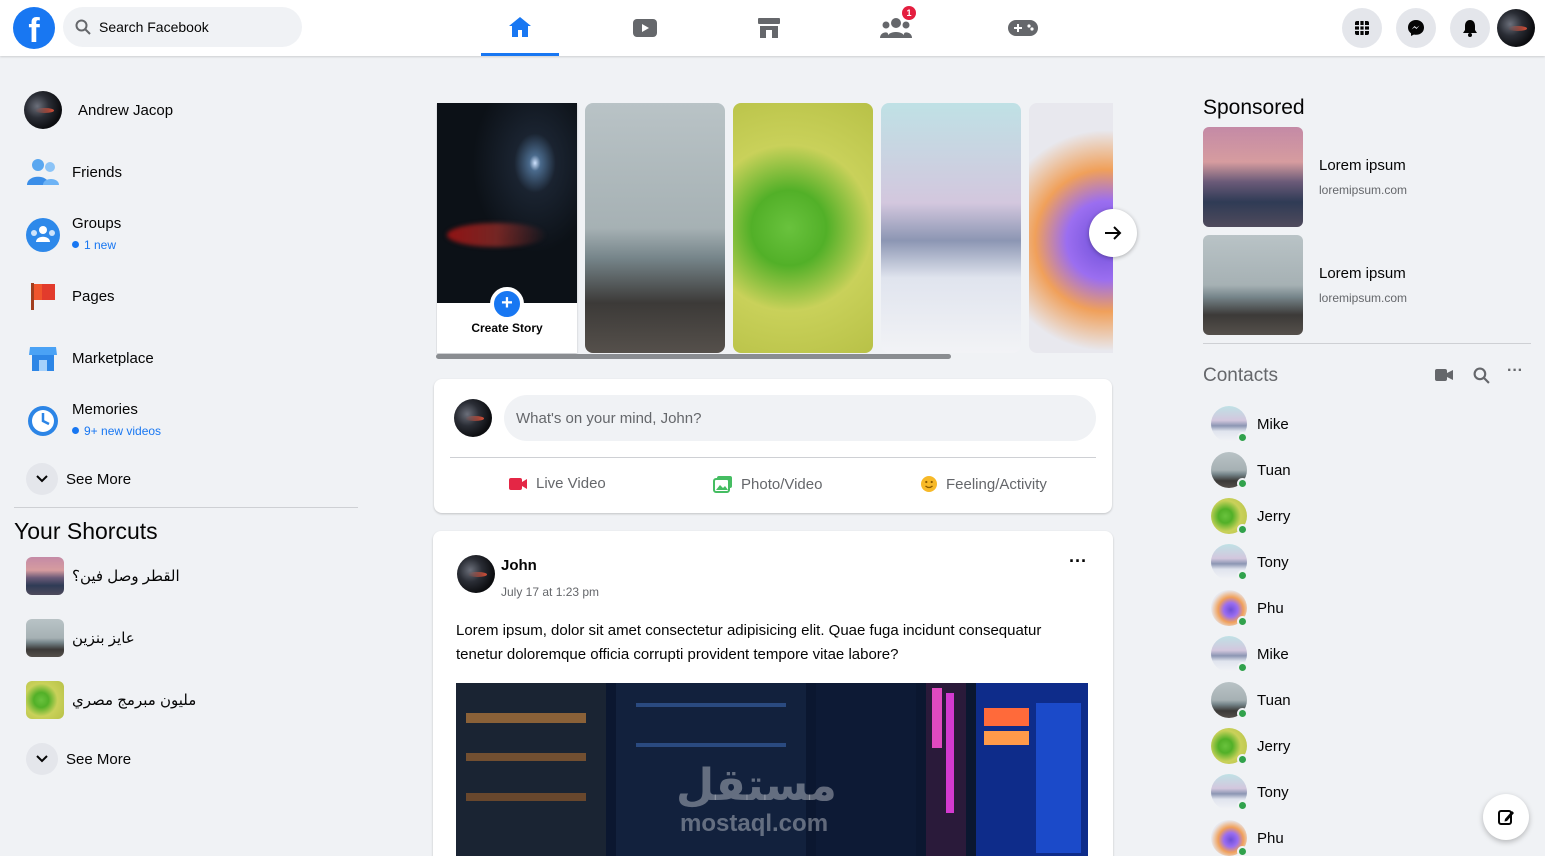  Describe the element at coordinates (103, 638) in the screenshot. I see `shortcut-label: عايز بنزين` at that location.